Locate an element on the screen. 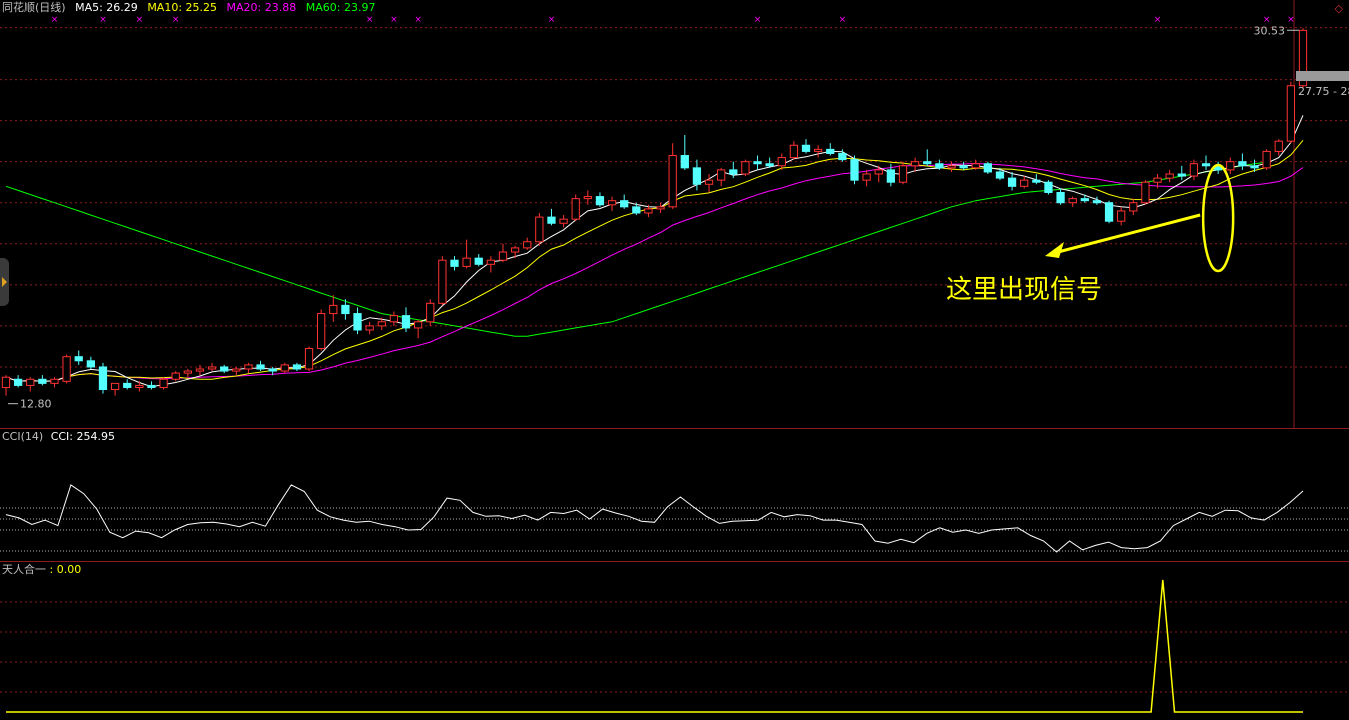  signal-highlight-ellipse is located at coordinates (1218, 218).